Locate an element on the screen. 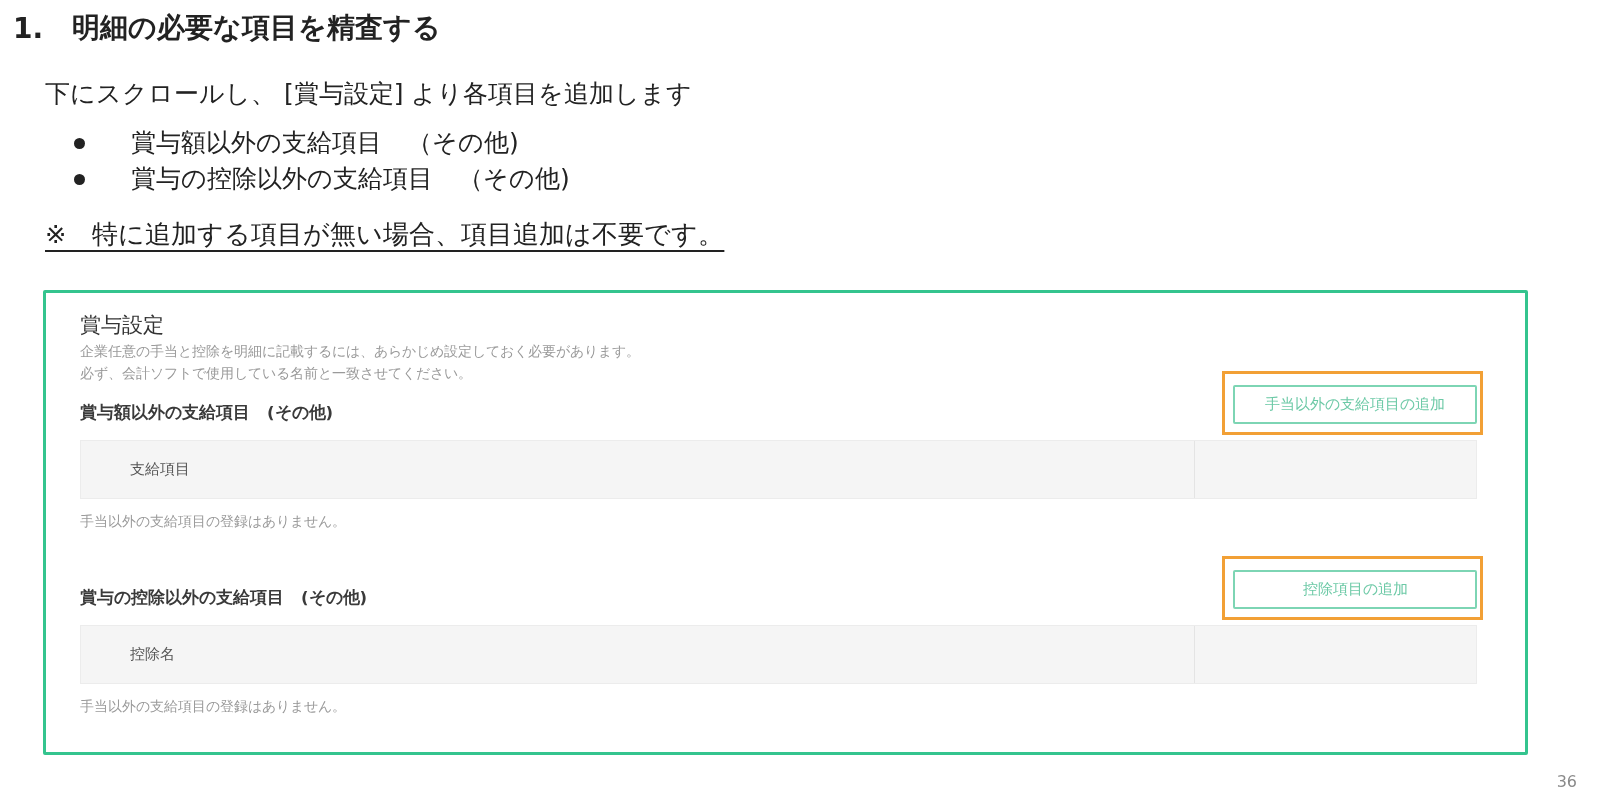 The height and width of the screenshot is (808, 1600). section-heading: 賞与額以外の支給項目 (その他) is located at coordinates (207, 413).